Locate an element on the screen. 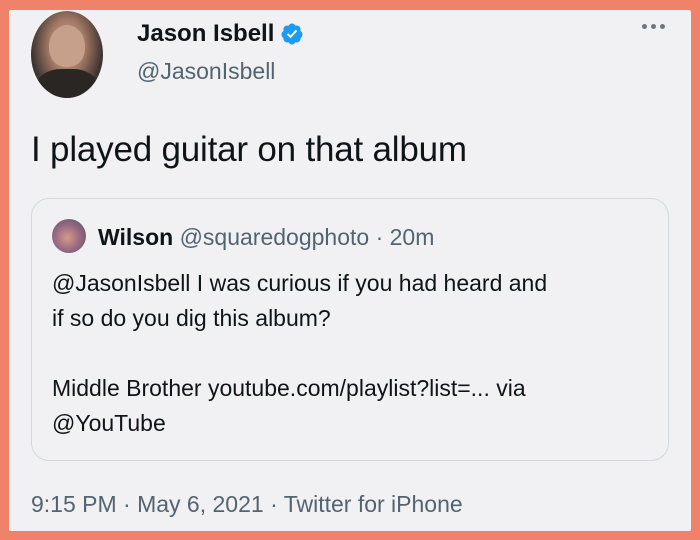 Image resolution: width=700 pixels, height=540 pixels. quoted-author-meta: @squaredogphoto · 20m is located at coordinates (307, 237).